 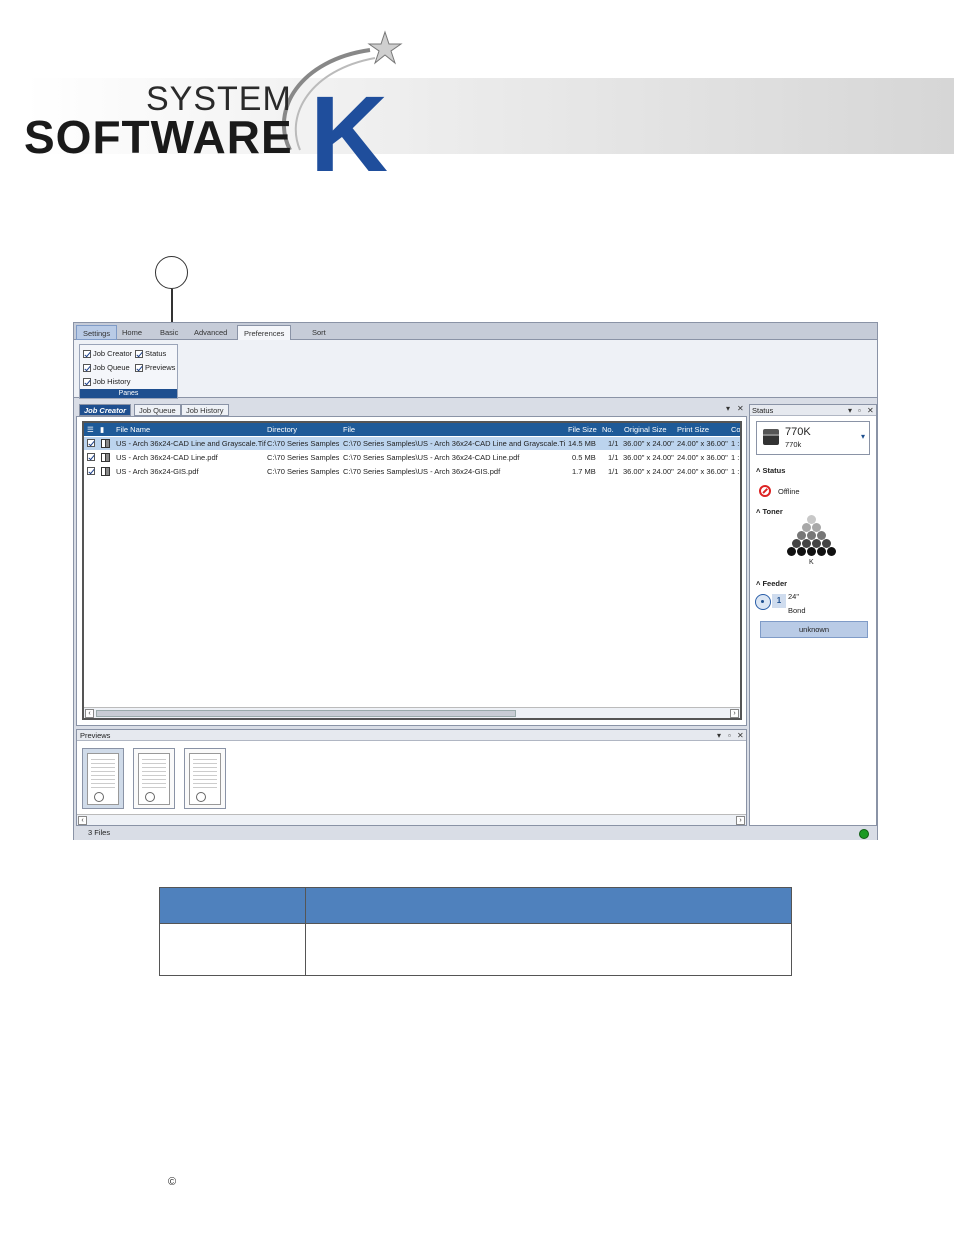 What do you see at coordinates (798, 432) in the screenshot?
I see `device-name: 770K` at bounding box center [798, 432].